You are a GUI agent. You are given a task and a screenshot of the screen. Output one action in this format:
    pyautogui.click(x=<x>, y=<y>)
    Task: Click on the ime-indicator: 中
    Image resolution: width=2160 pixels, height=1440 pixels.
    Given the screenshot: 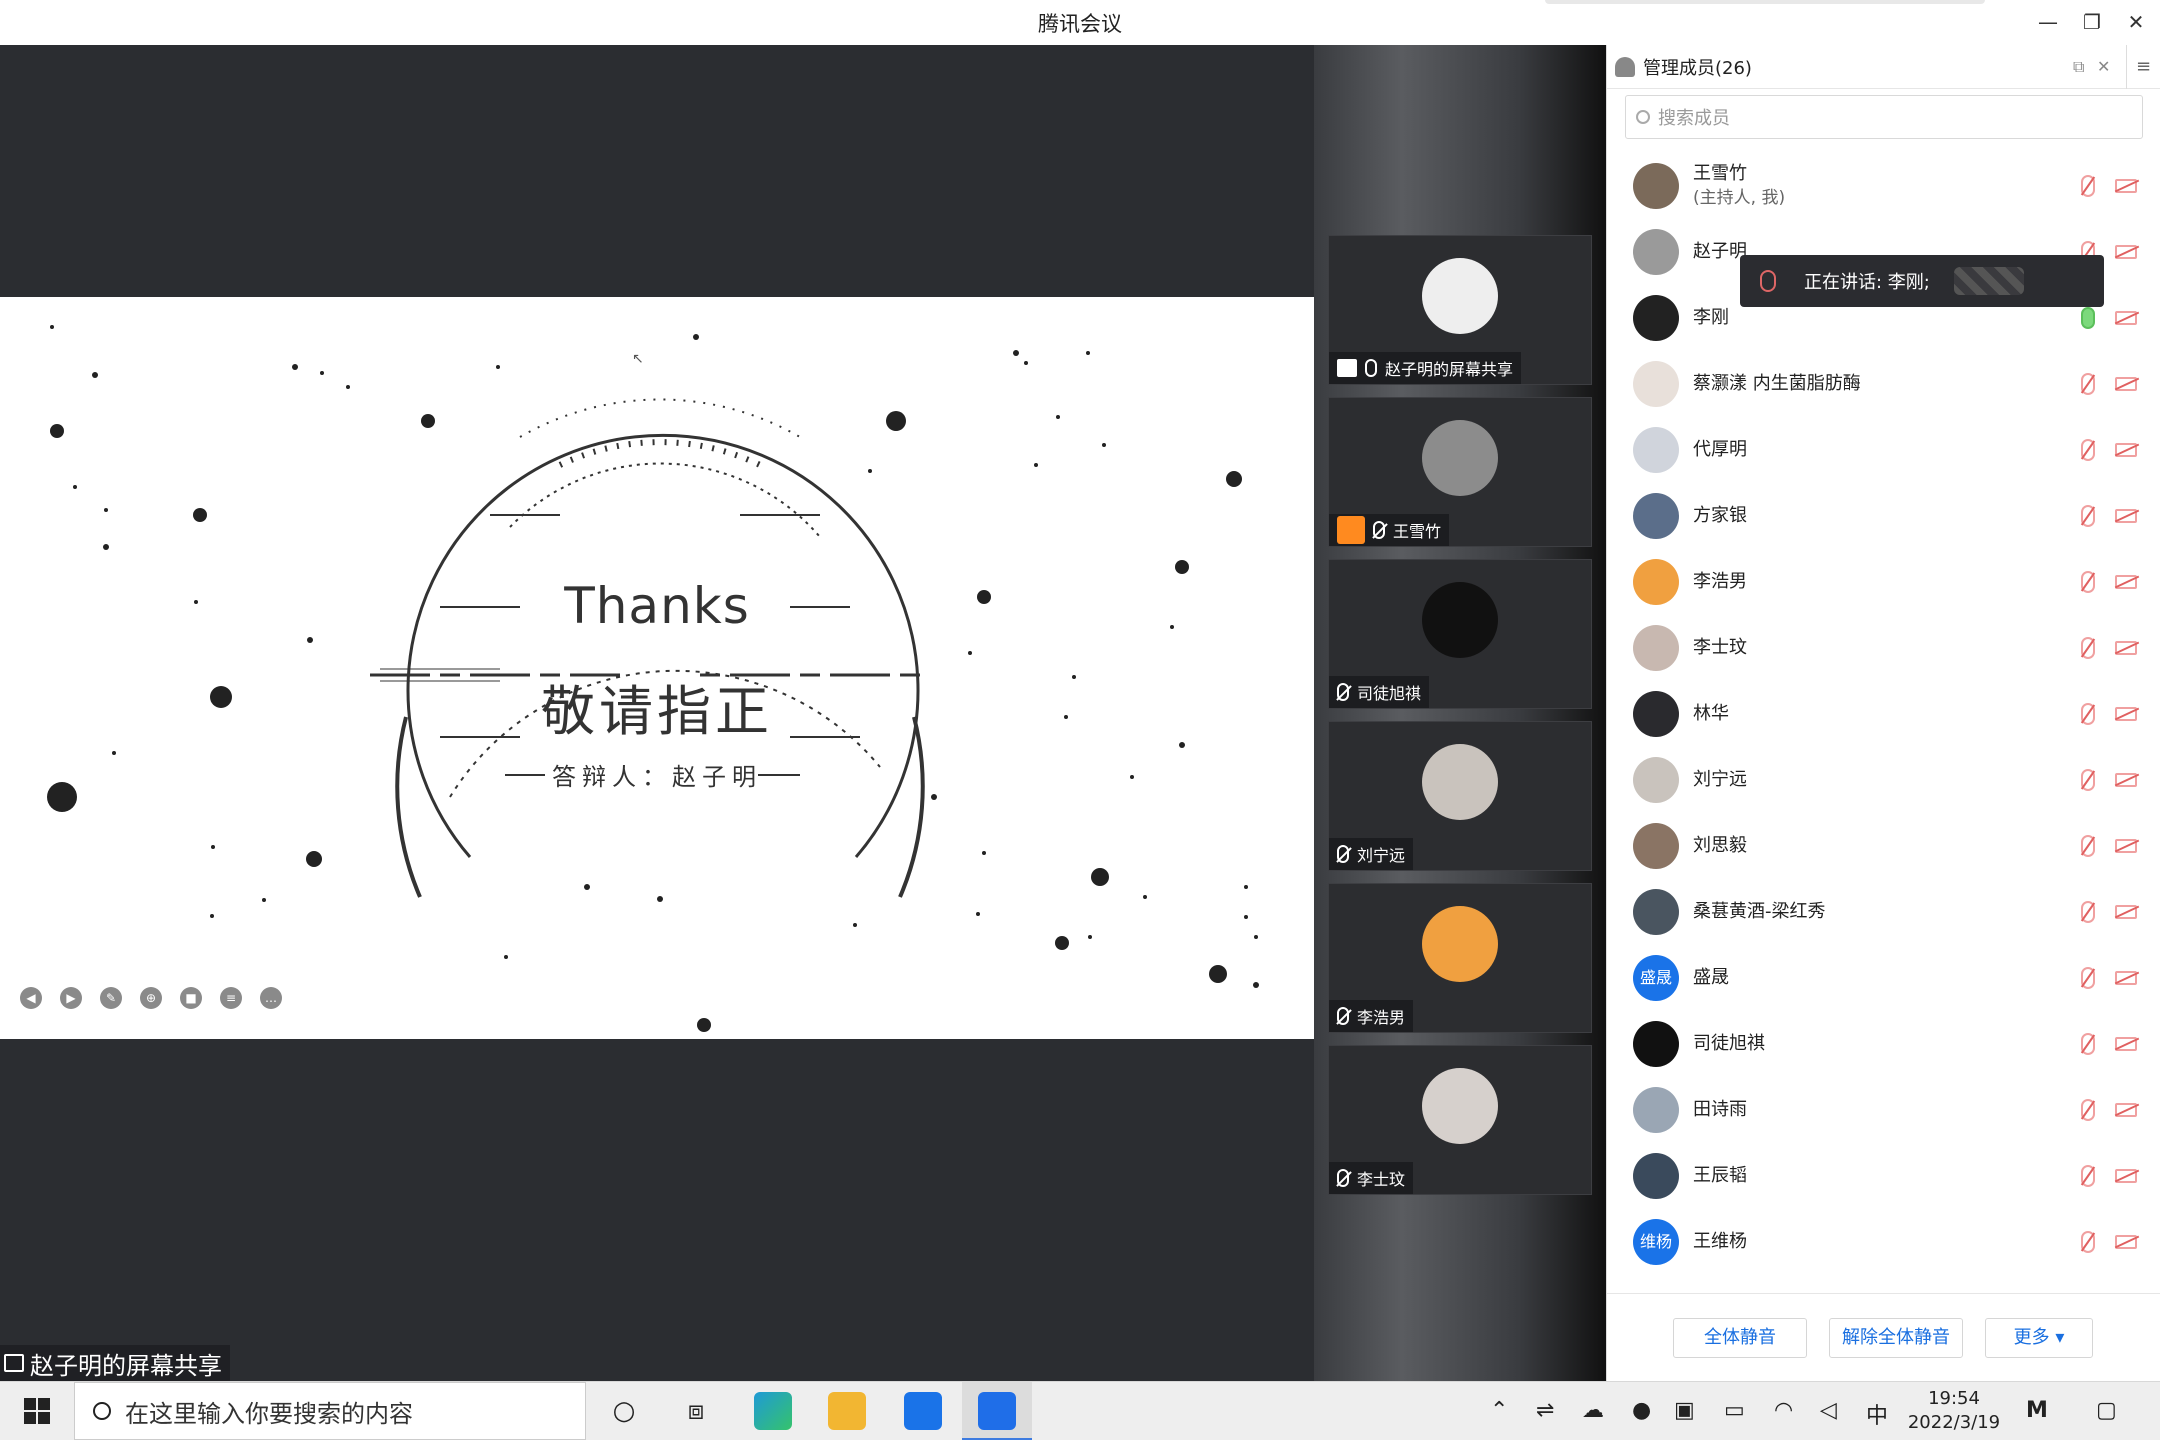 What is the action you would take?
    pyautogui.click(x=1877, y=1414)
    